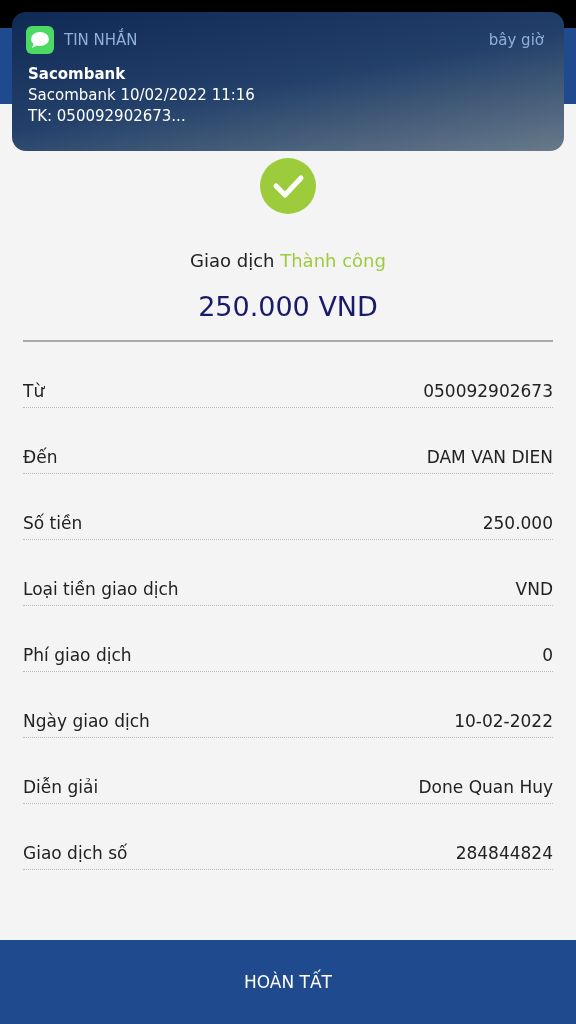 The width and height of the screenshot is (576, 1024). What do you see at coordinates (77, 74) in the screenshot?
I see `notification-sender: Sacombank` at bounding box center [77, 74].